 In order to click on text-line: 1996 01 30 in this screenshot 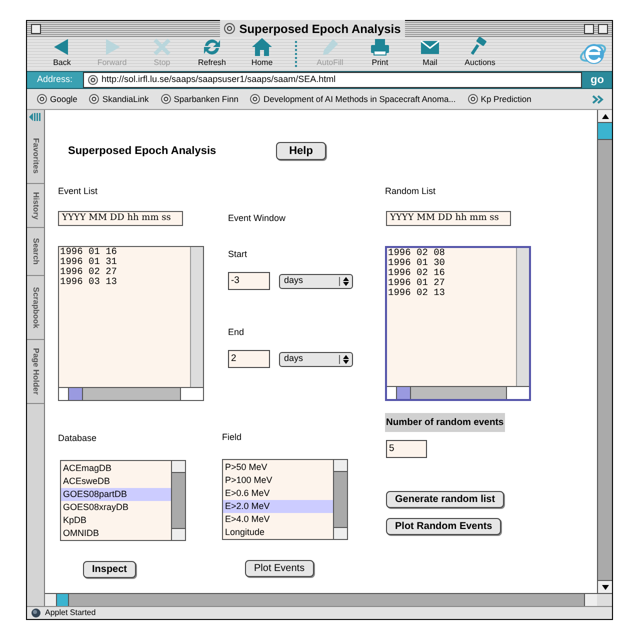, I will do `click(417, 263)`.